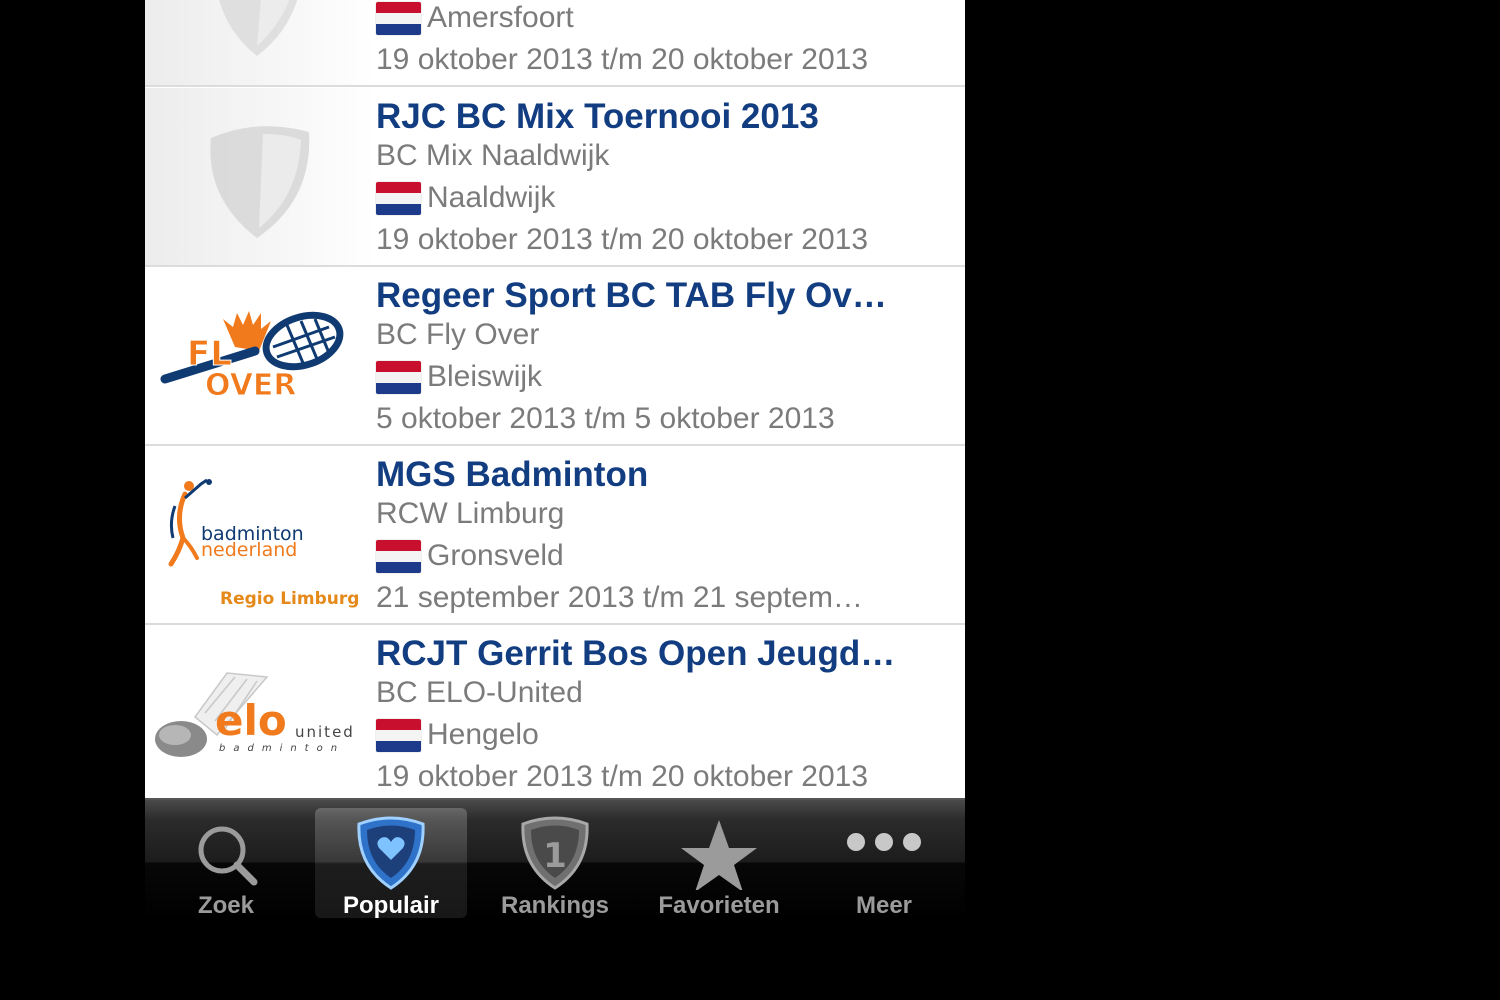  I want to click on tournament-title: RJC BC Mix Toernooi 2013, so click(597, 116).